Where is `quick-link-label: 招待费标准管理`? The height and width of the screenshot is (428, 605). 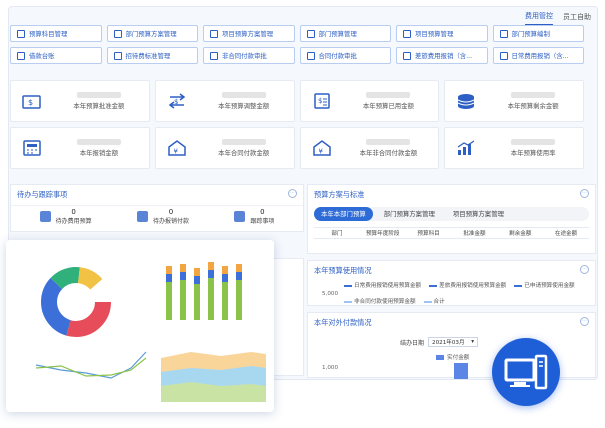
quick-link-label: 招待费标准管理 is located at coordinates (148, 56).